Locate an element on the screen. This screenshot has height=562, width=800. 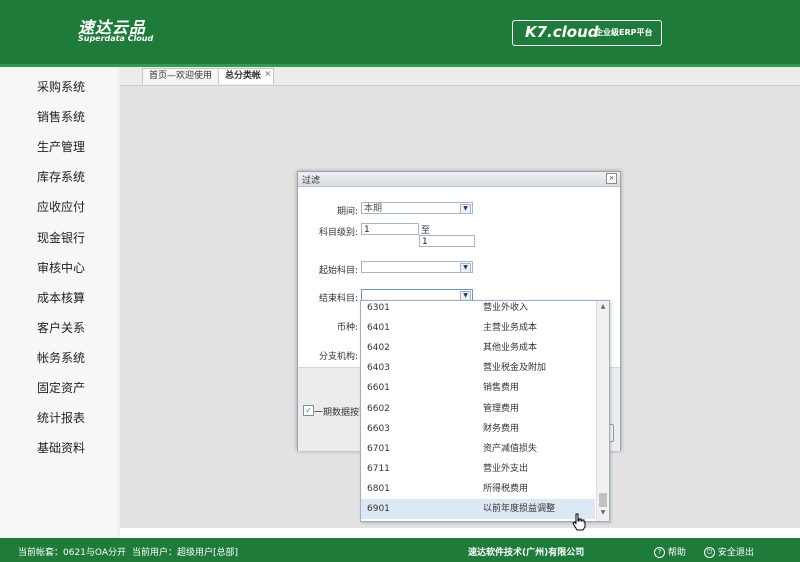
end-subject-label: 结束科目: is located at coordinates (338, 299).